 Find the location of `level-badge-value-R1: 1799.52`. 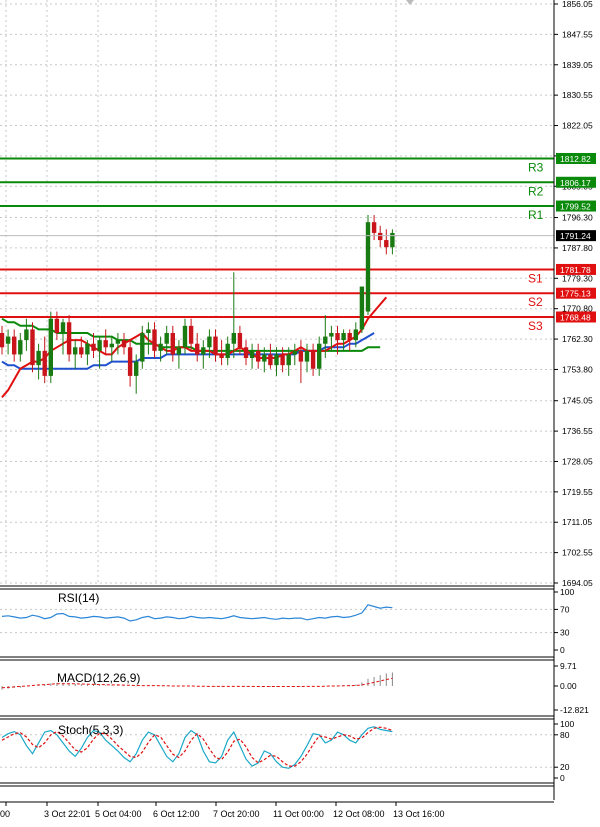

level-badge-value-R1: 1799.52 is located at coordinates (575, 207).